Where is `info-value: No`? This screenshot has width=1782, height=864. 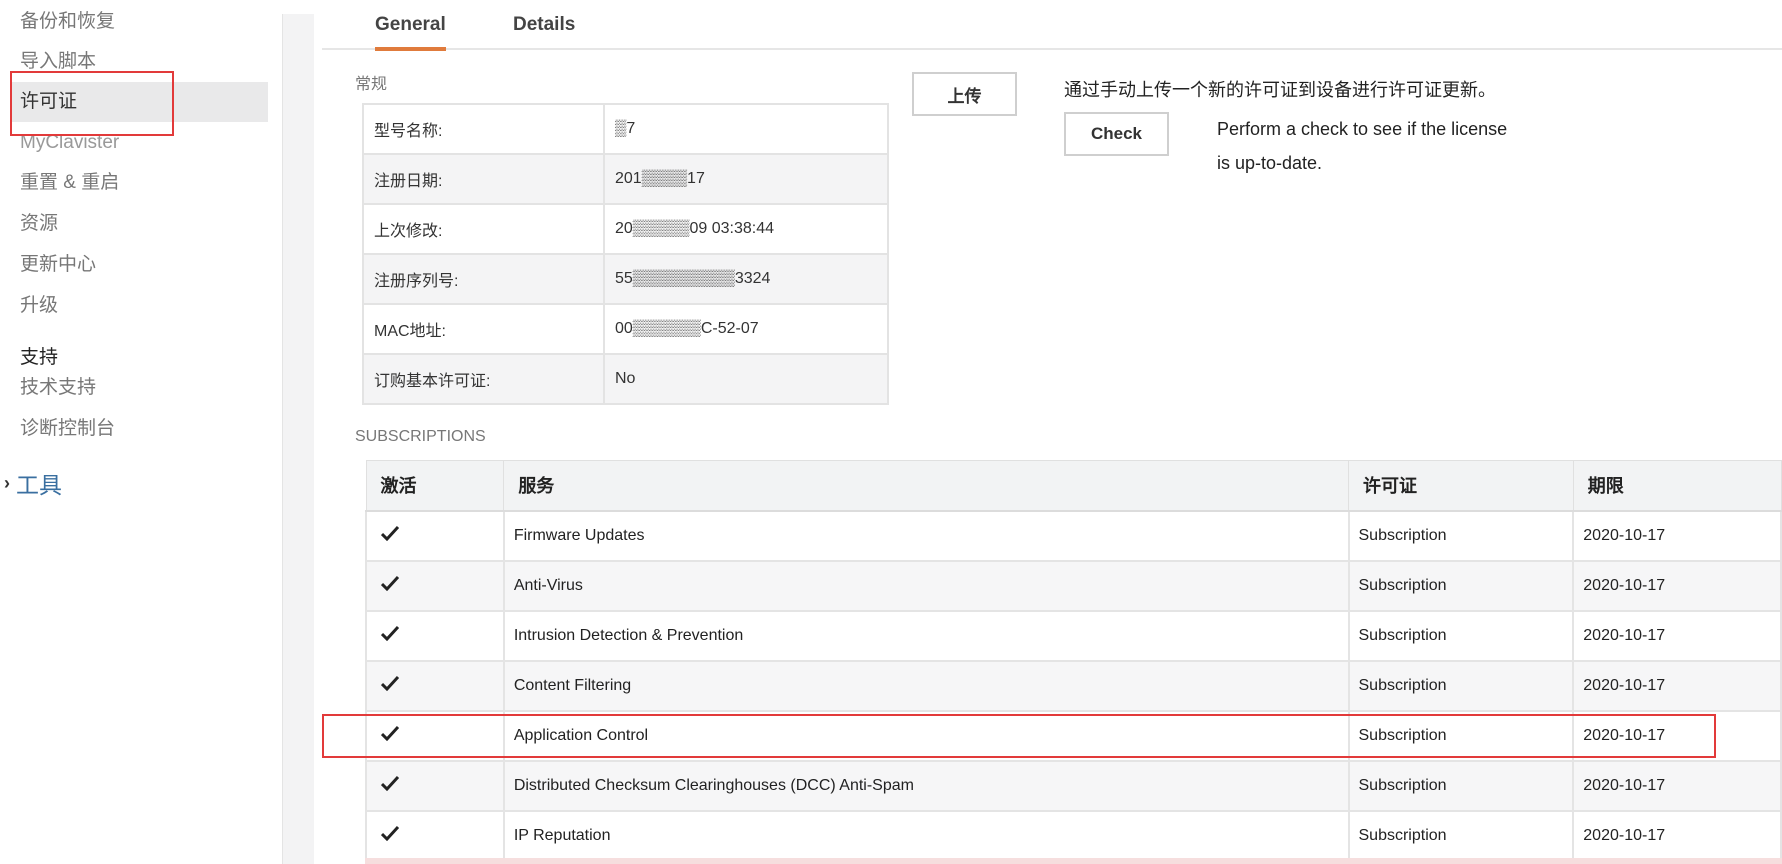
info-value: No is located at coordinates (746, 379).